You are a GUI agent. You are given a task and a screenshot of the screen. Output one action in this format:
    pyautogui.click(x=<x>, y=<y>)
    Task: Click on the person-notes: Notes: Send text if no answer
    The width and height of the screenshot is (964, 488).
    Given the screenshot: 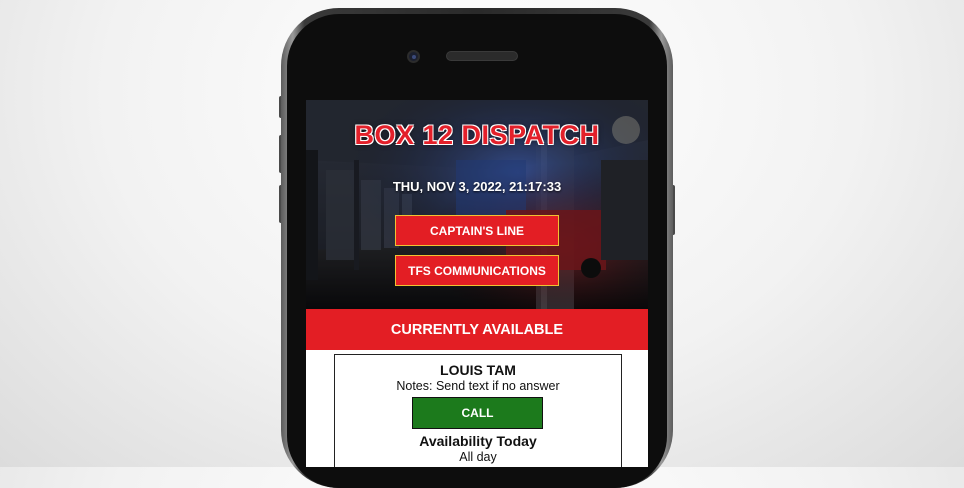 What is the action you would take?
    pyautogui.click(x=478, y=386)
    